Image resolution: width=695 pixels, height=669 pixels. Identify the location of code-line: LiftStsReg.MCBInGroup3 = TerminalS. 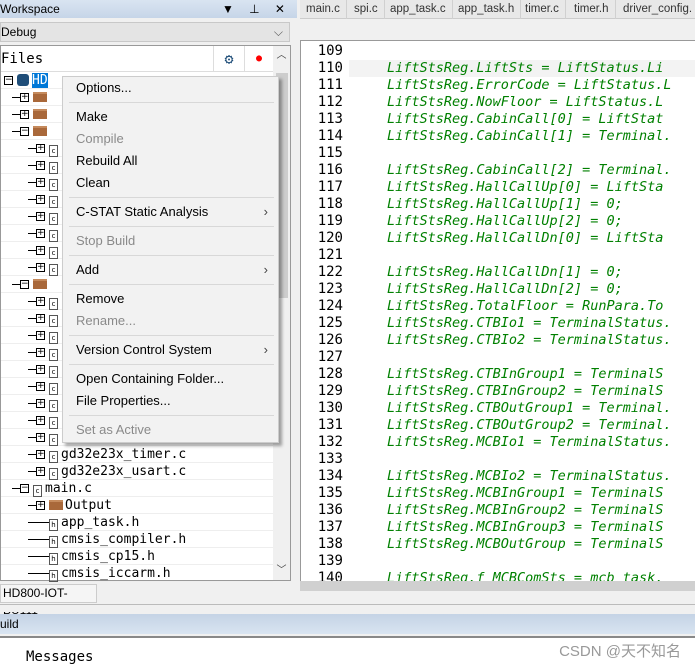
(525, 527).